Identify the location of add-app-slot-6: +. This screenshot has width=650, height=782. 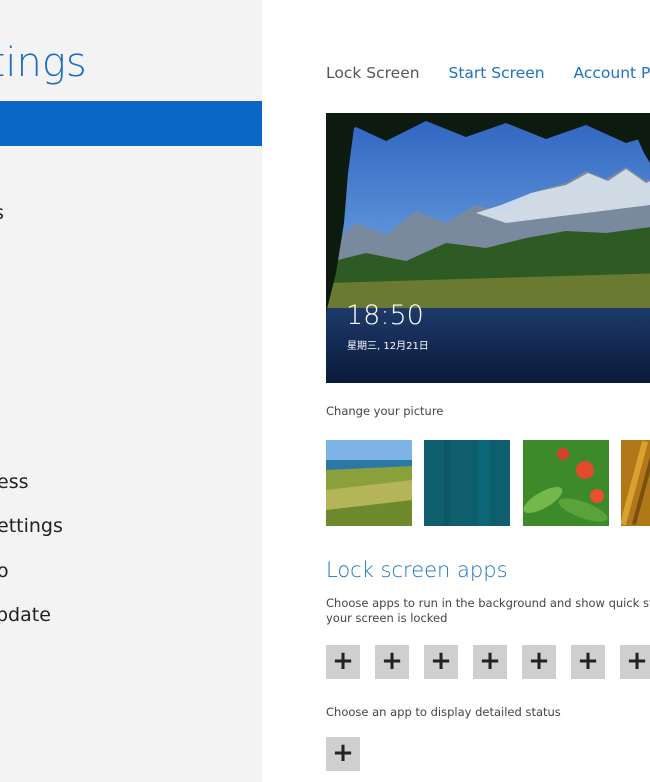
(588, 662).